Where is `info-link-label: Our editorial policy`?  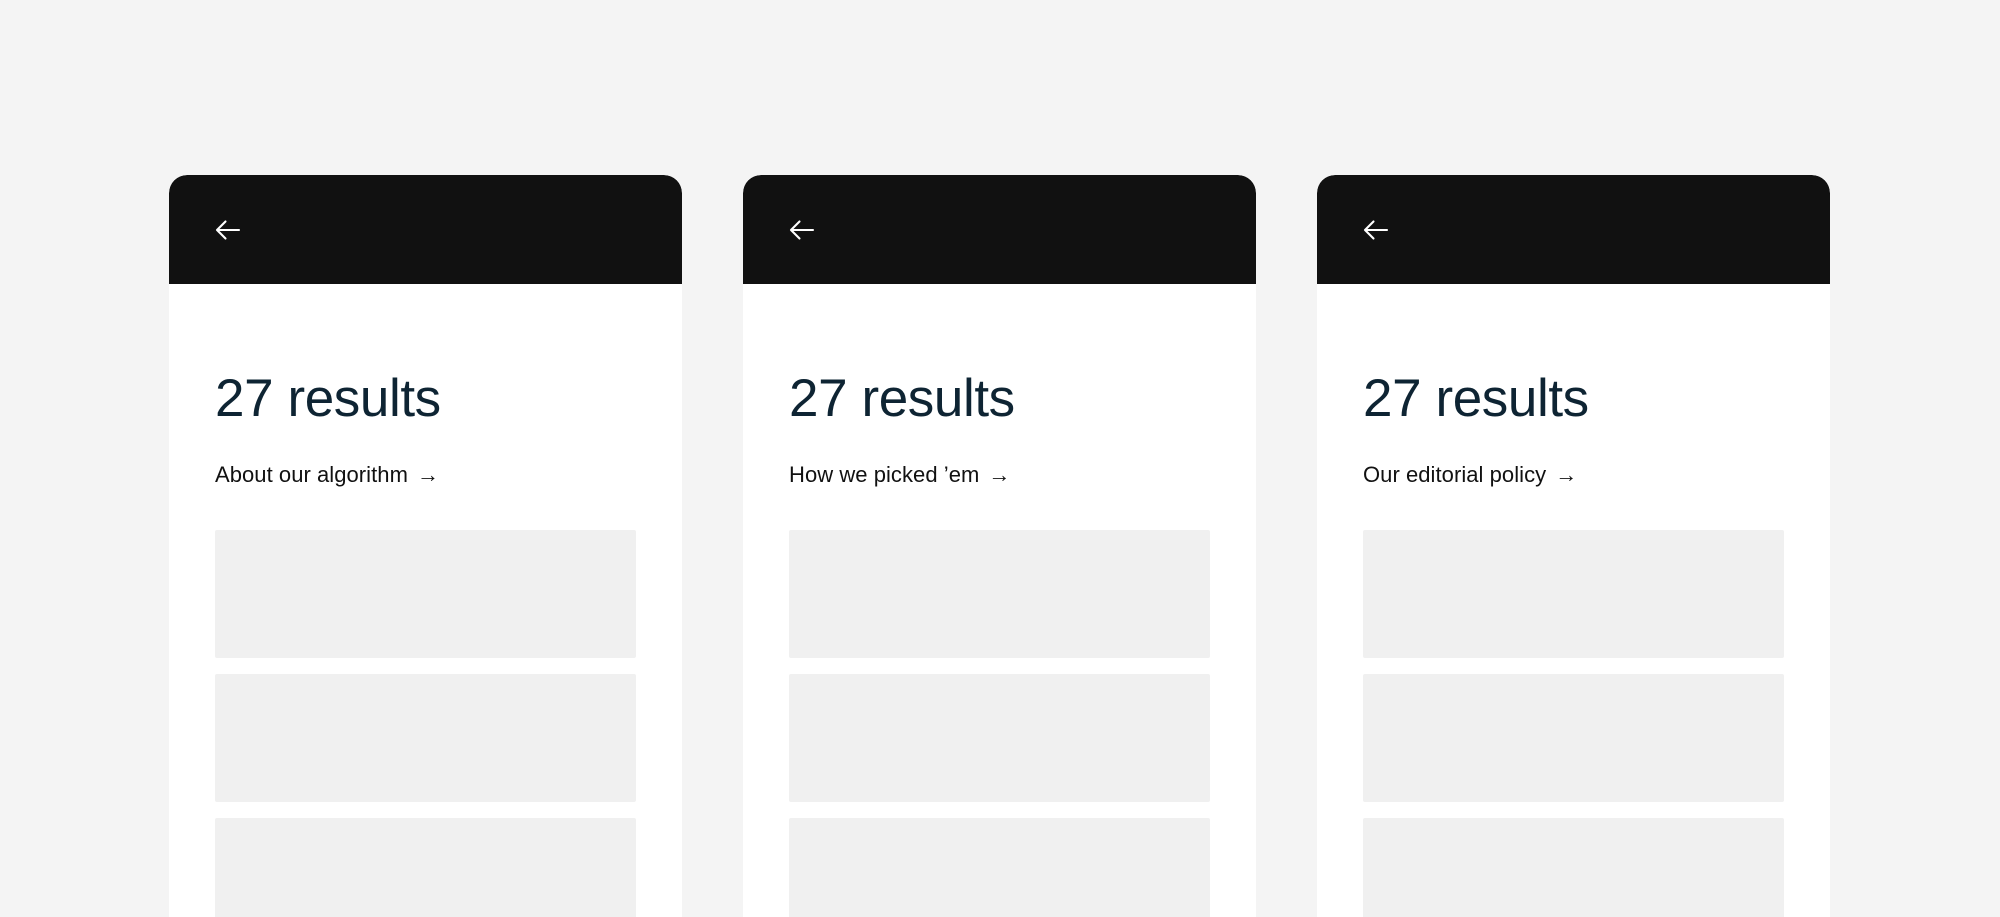 info-link-label: Our editorial policy is located at coordinates (1455, 475).